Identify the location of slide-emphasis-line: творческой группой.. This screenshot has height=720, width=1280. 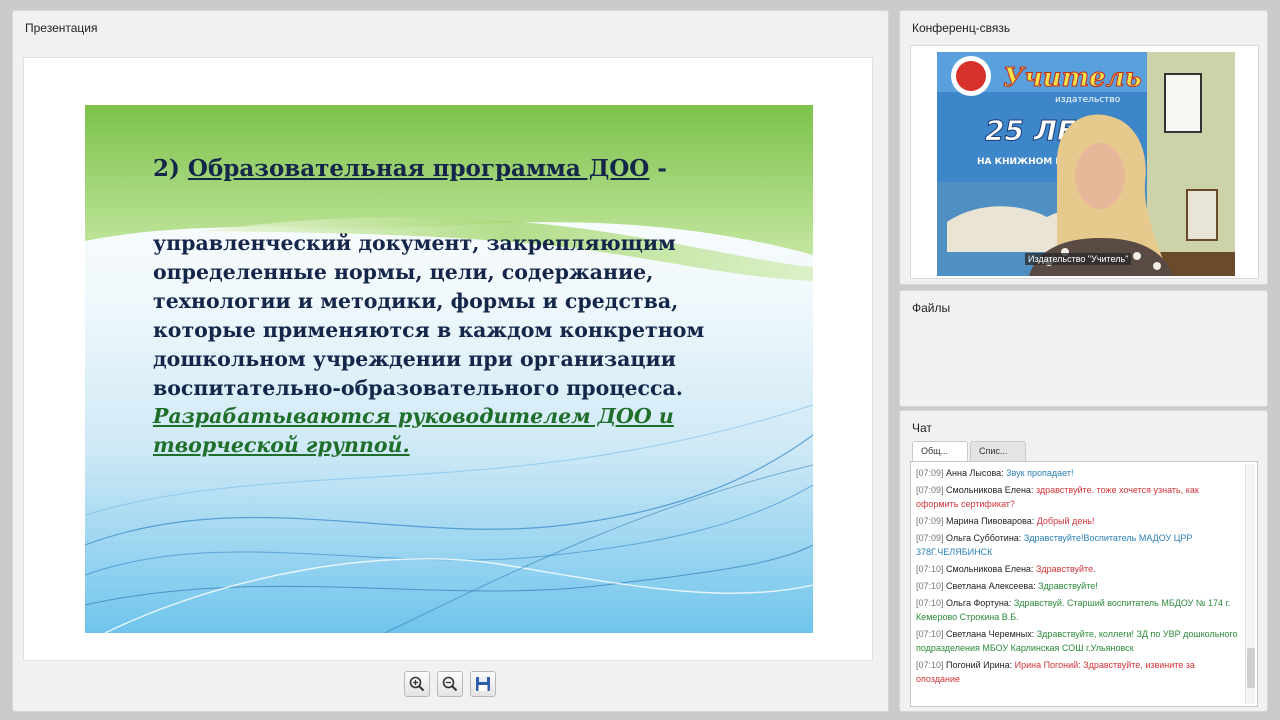
(281, 445).